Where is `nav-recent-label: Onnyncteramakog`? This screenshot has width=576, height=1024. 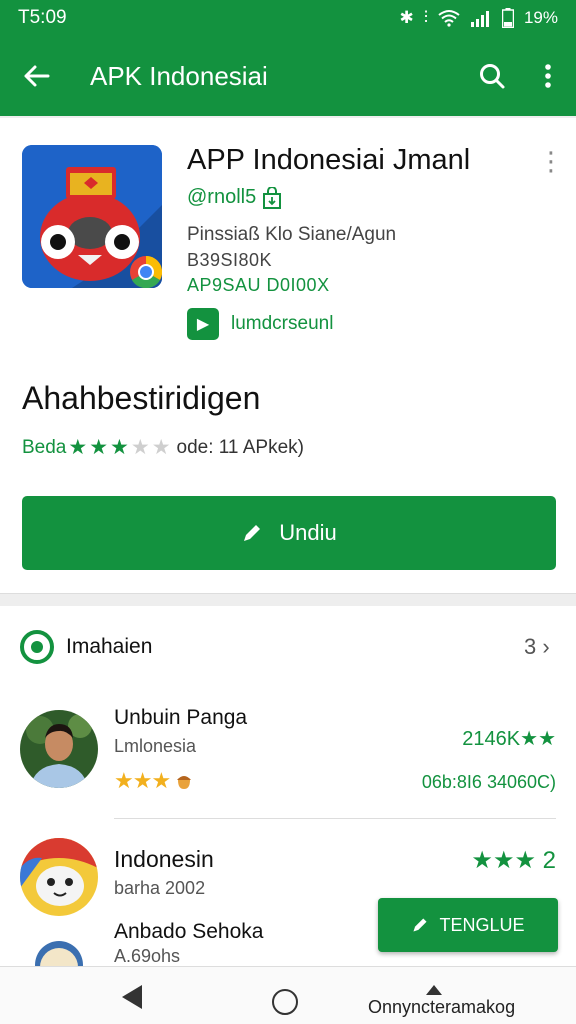 nav-recent-label: Onnyncteramakog is located at coordinates (441, 1007).